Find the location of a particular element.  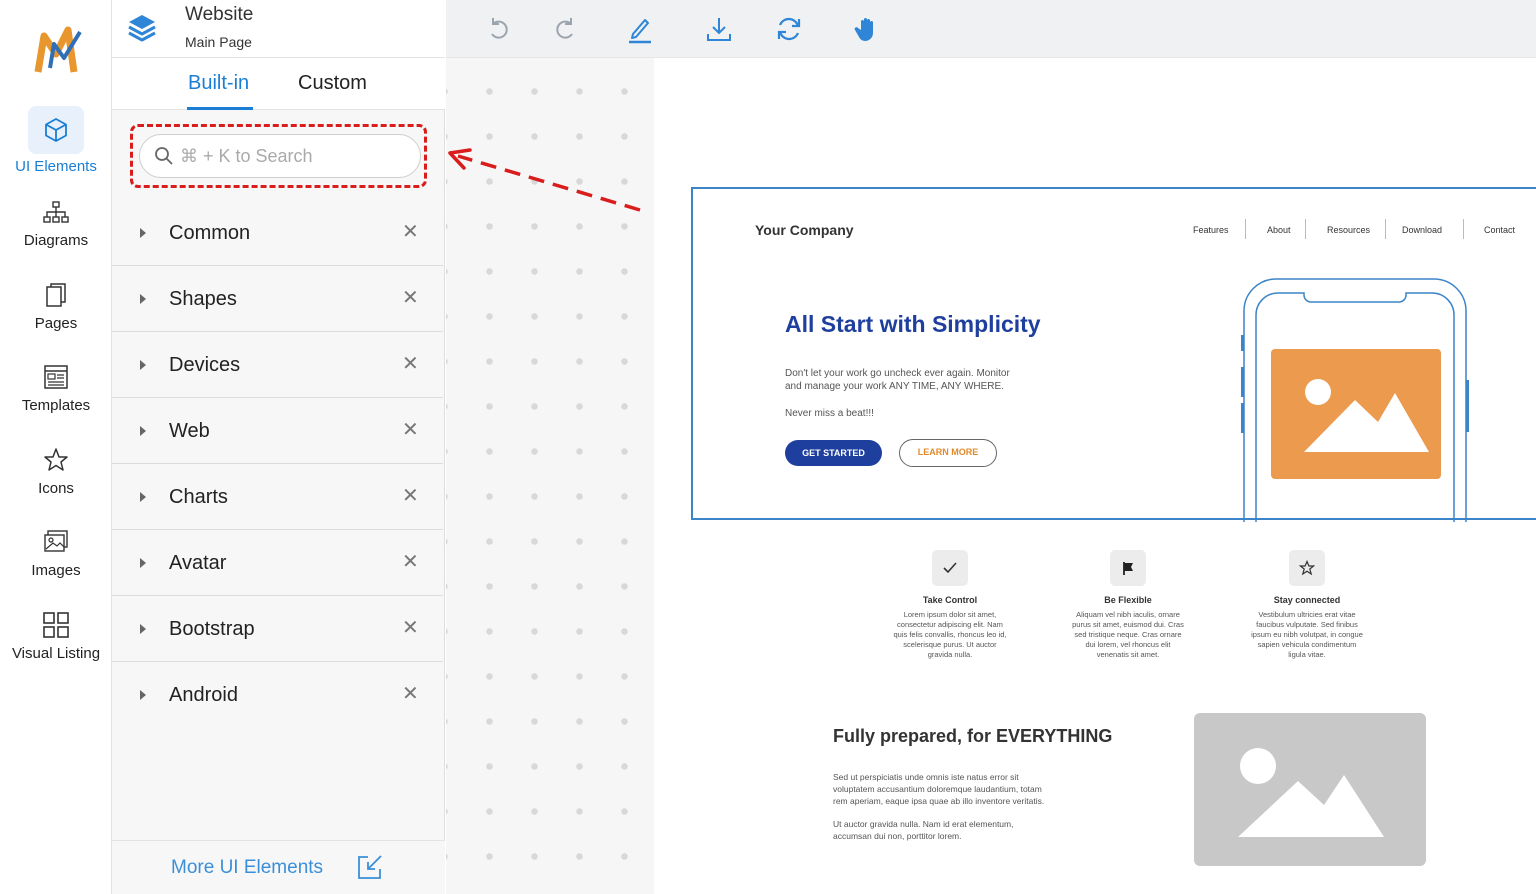

mock-nav-item: Resources is located at coordinates (1348, 230).